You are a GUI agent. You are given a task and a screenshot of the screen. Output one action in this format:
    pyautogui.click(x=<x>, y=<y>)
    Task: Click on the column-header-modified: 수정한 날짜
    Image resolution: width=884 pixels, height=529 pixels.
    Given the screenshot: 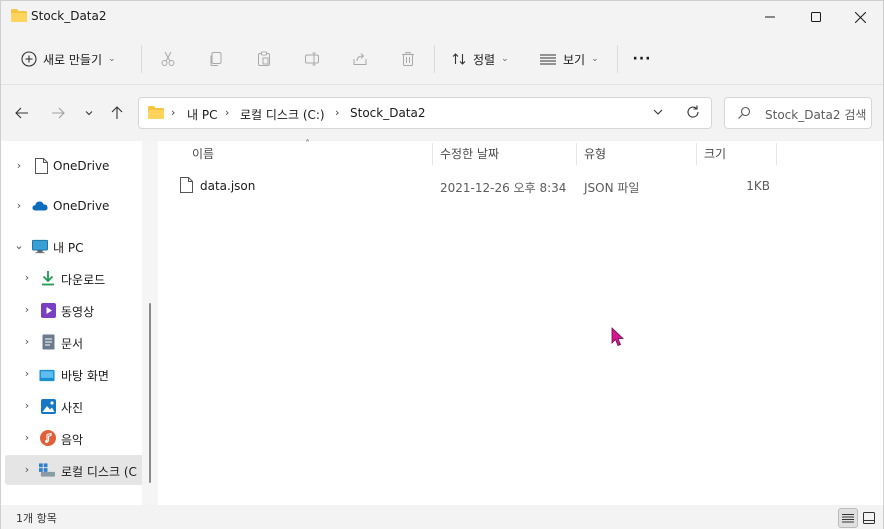 What is the action you would take?
    pyautogui.click(x=469, y=156)
    